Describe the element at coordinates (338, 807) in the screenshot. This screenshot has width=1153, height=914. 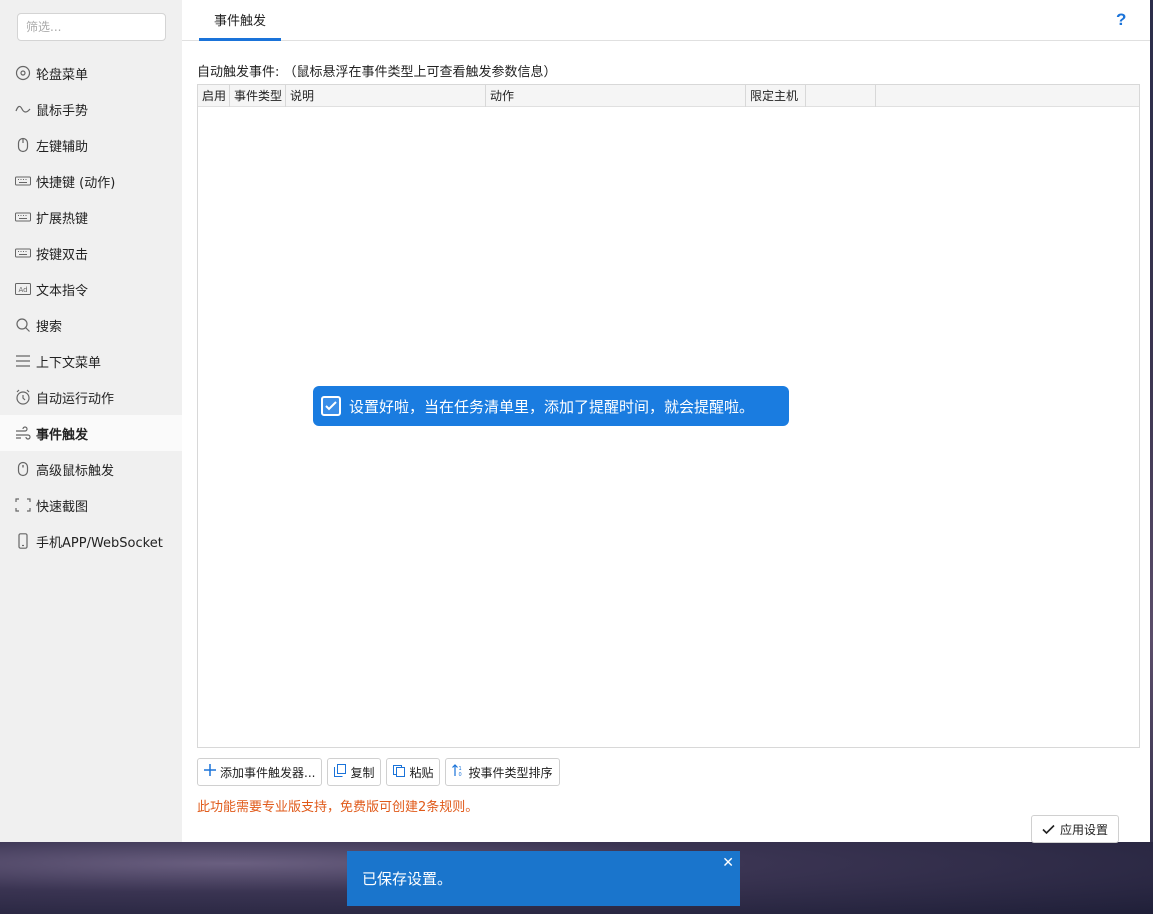
I see `pro-version-warning: 此功能需要专业版支持，免费版可创建2条规则。` at that location.